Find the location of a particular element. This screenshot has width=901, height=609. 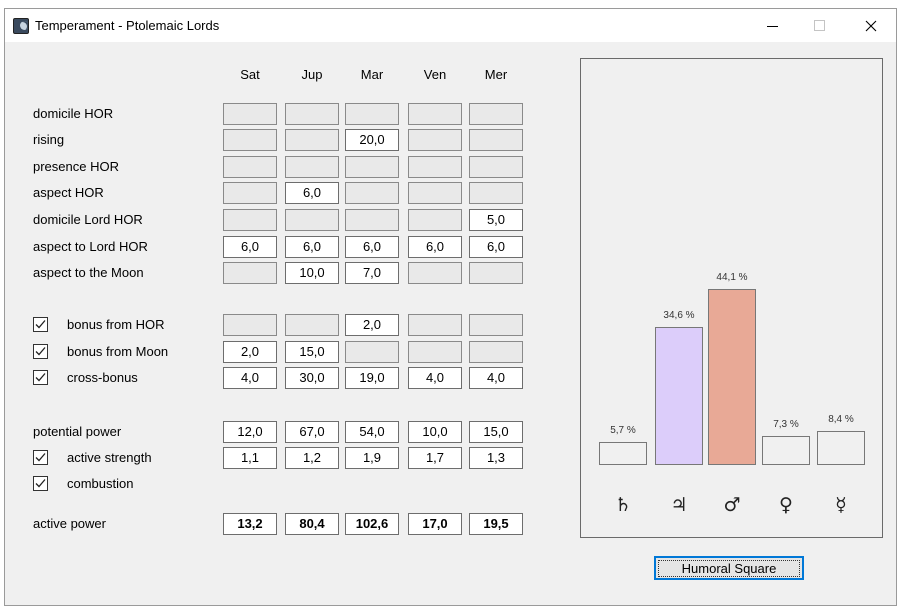

domicile-hor-label: domicile HOR is located at coordinates (73, 113).